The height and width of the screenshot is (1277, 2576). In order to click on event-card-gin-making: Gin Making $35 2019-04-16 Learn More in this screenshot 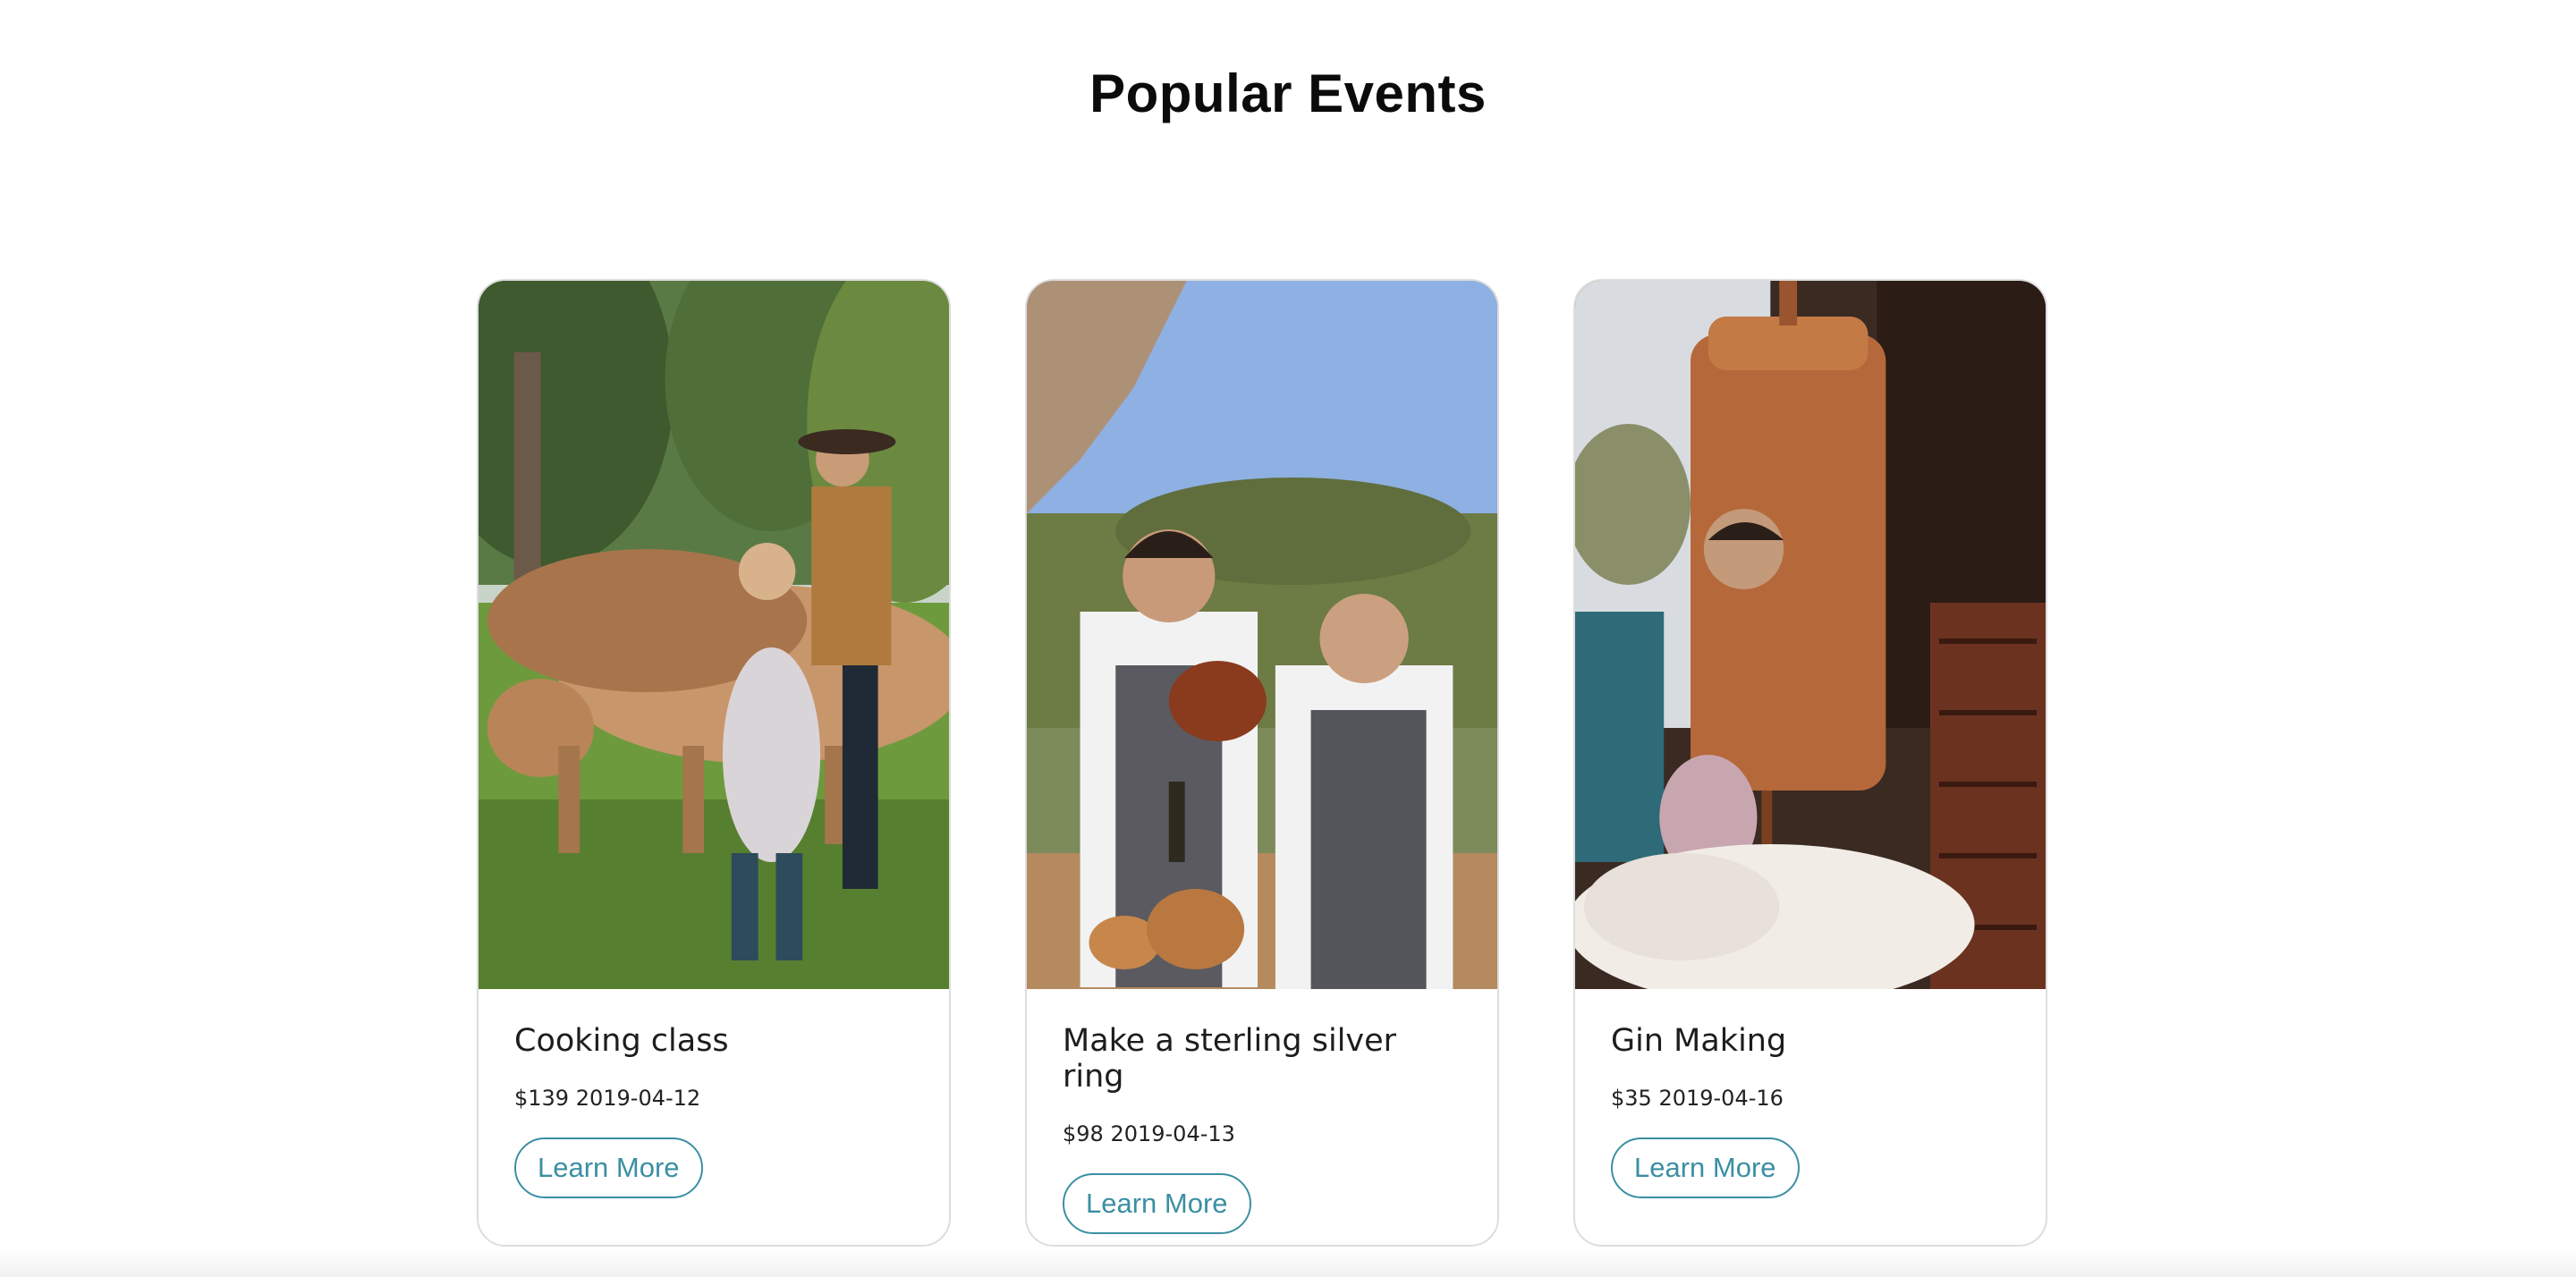, I will do `click(1810, 763)`.